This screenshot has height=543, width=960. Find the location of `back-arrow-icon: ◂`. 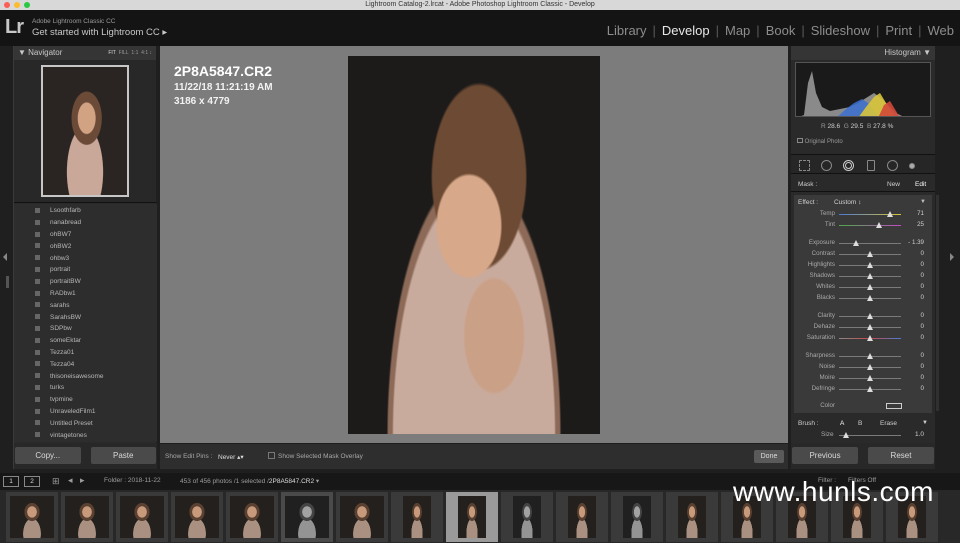

back-arrow-icon: ◂ is located at coordinates (70, 480).